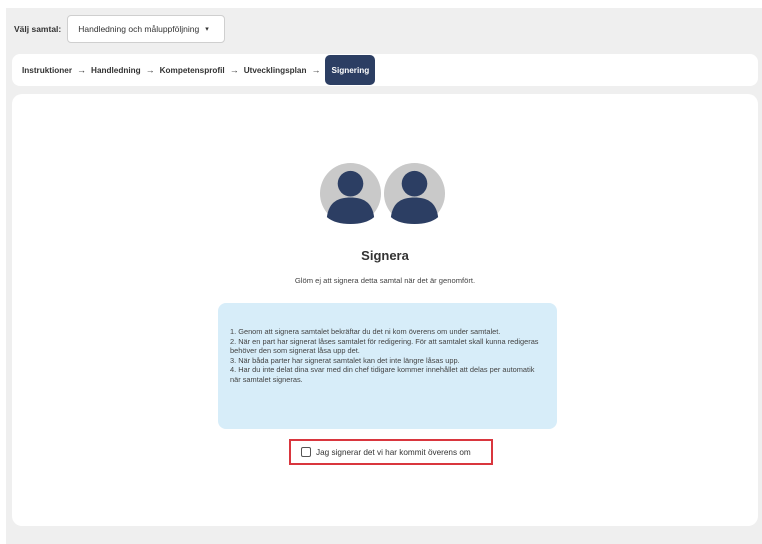  I want to click on chevron-down-icon: ▾, so click(207, 29).